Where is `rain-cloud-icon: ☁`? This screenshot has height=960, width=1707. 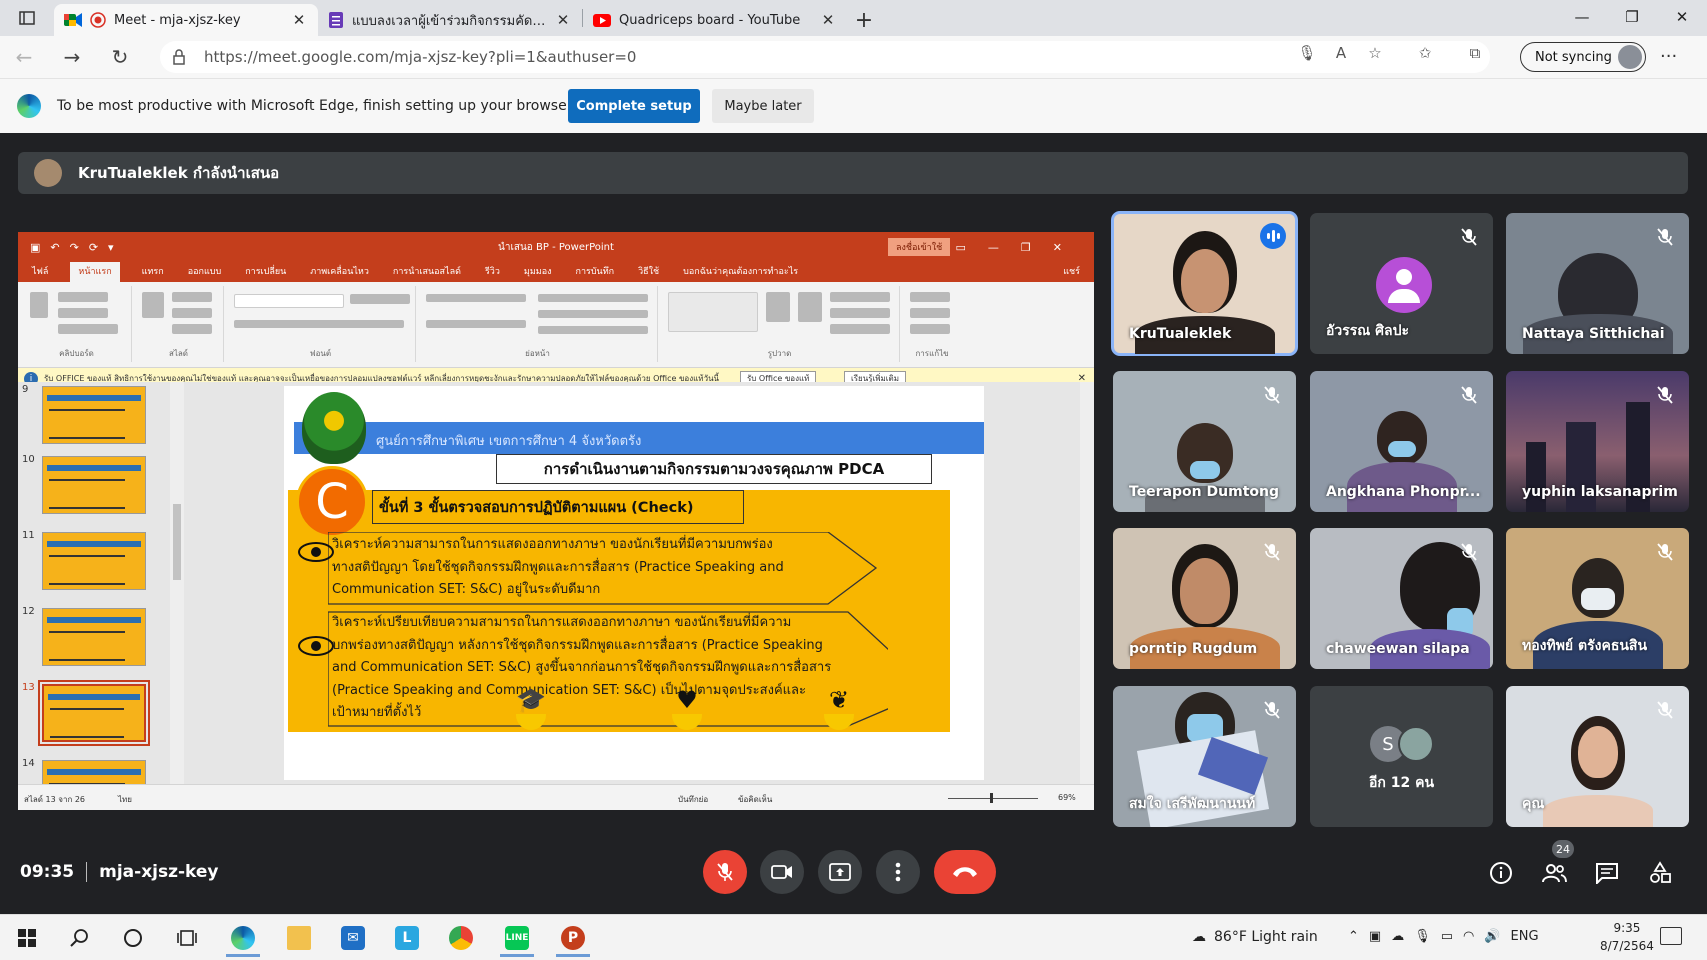
rain-cloud-icon: ☁ is located at coordinates (1199, 937).